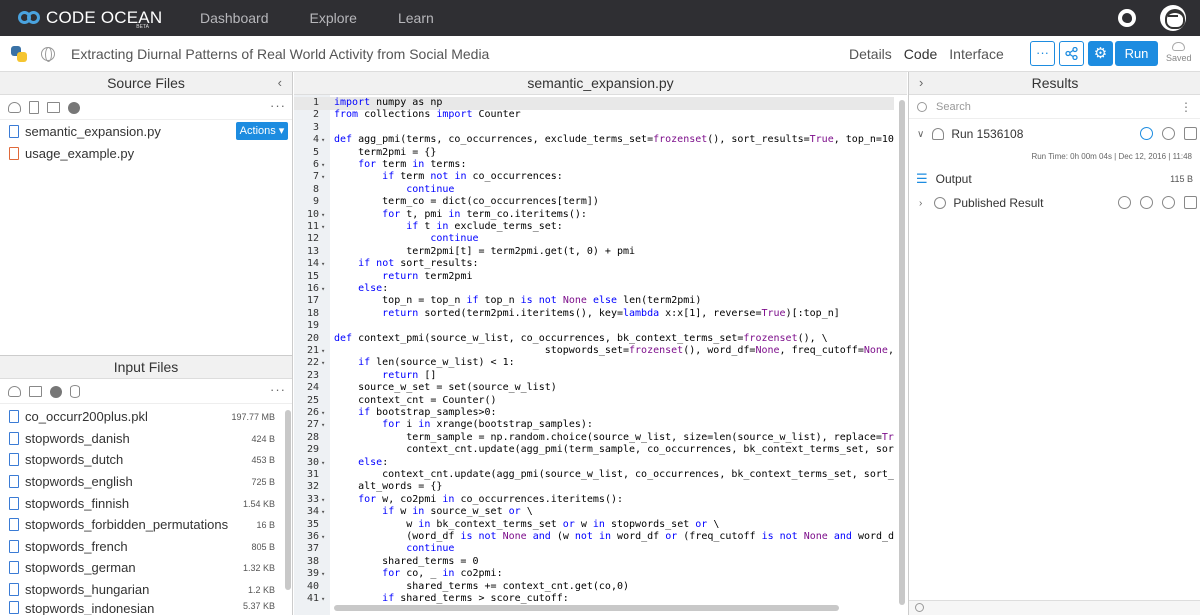 The height and width of the screenshot is (615, 1200). I want to click on chevron-right-icon: ›, so click(920, 203).